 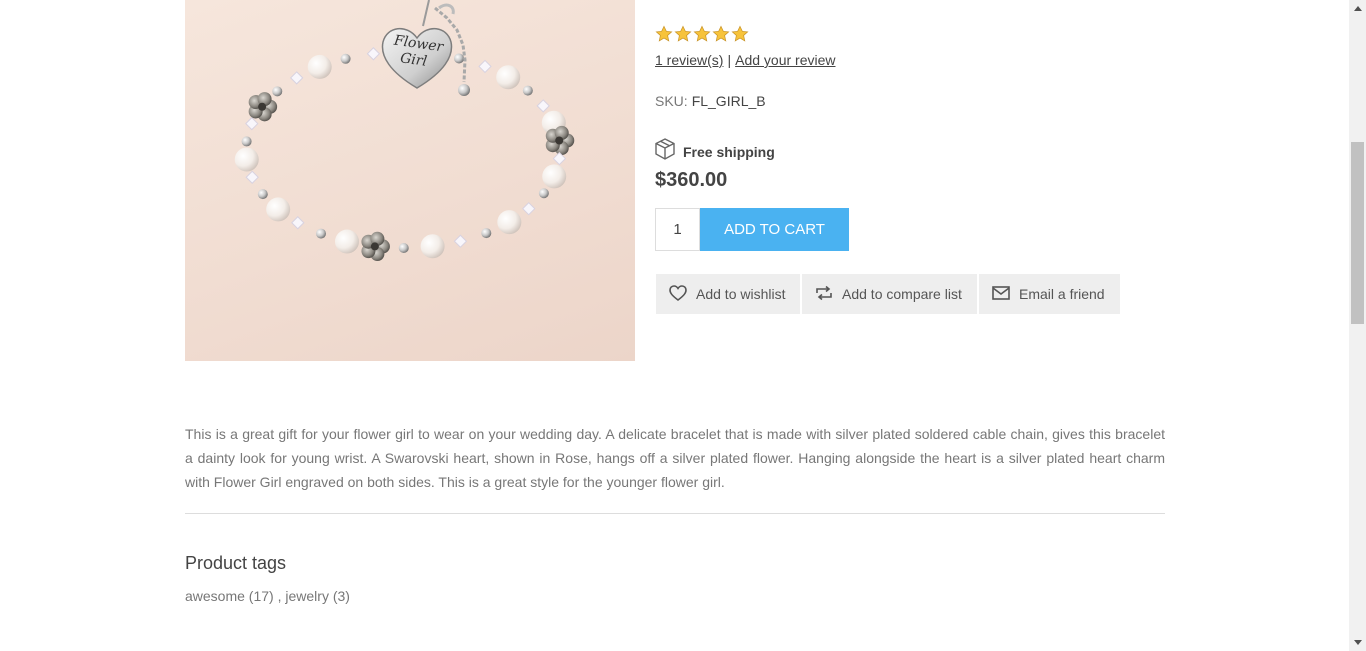 I want to click on scroll-down-arrow-icon, so click(x=1357, y=642).